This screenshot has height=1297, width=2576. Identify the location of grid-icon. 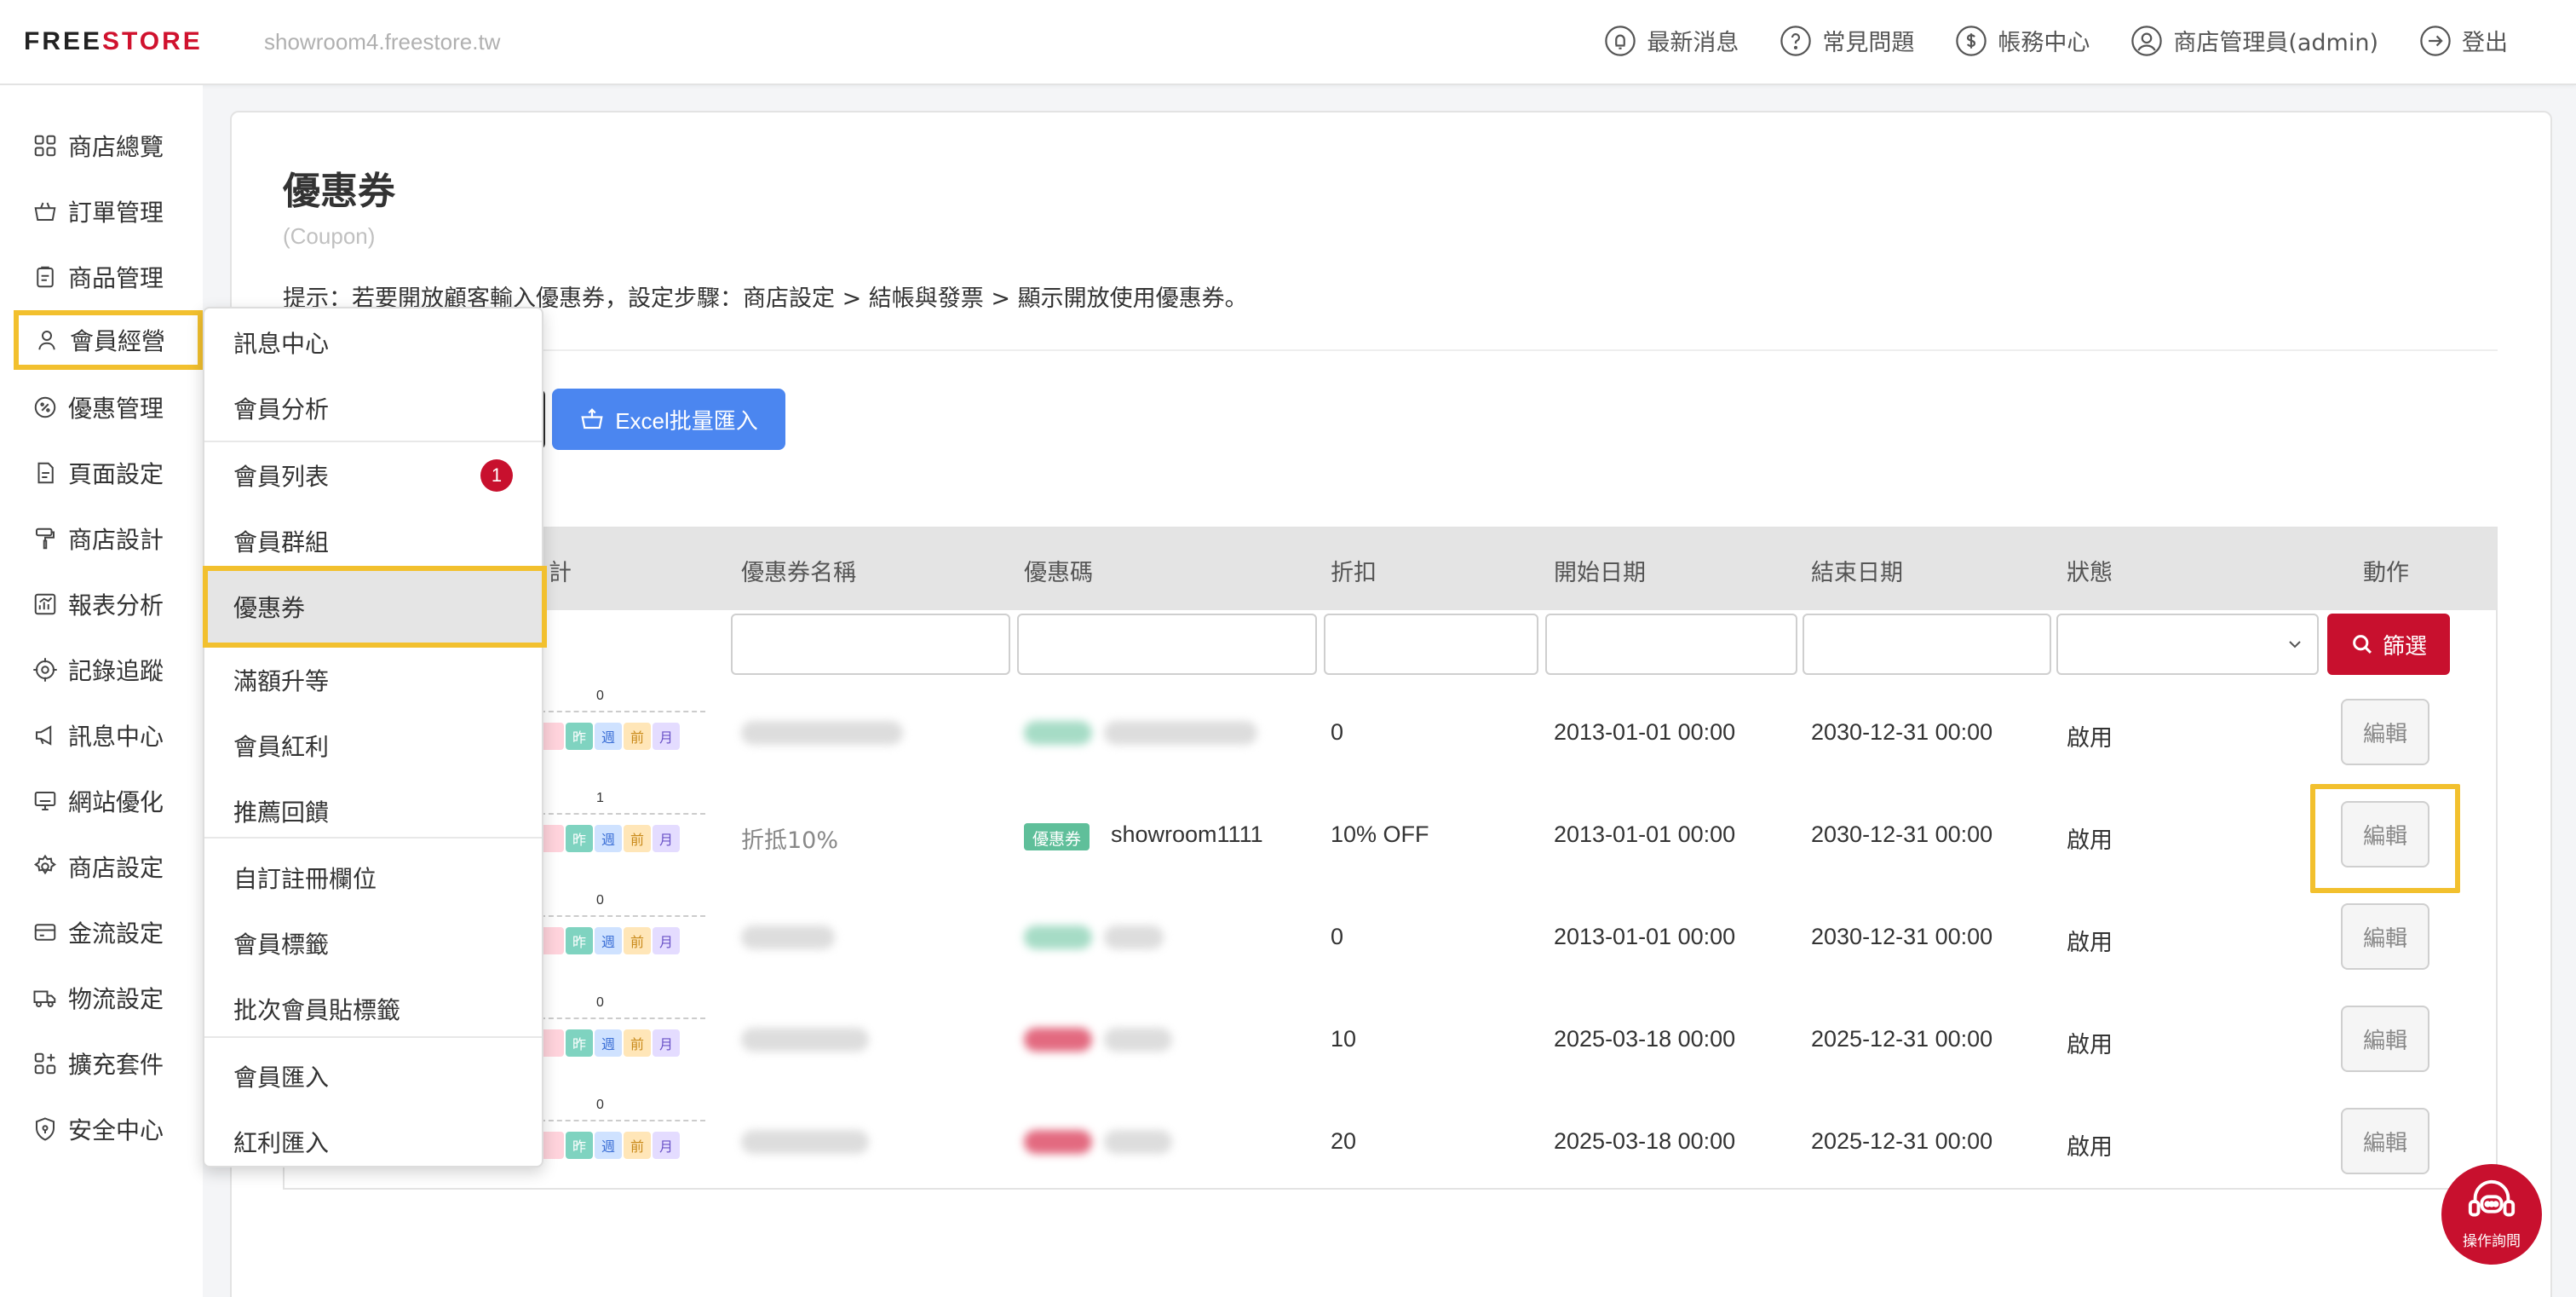
(45, 146).